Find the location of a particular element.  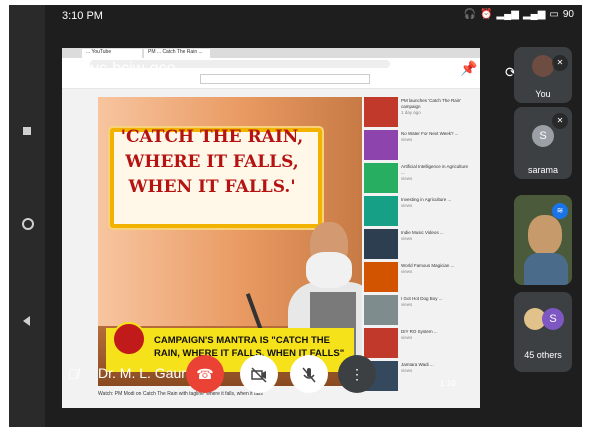

meeting-code: zvc-bciw-qco ▸ is located at coordinates (136, 69).